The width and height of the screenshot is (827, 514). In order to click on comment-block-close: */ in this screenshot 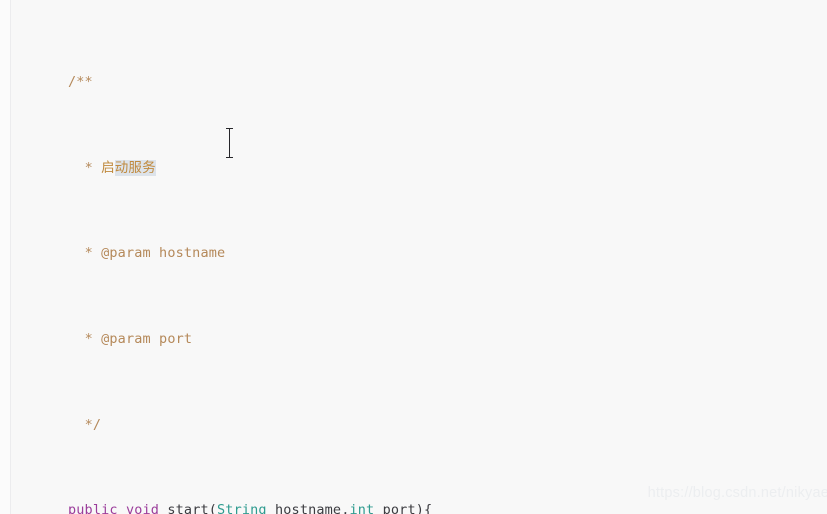, I will do `click(93, 424)`.